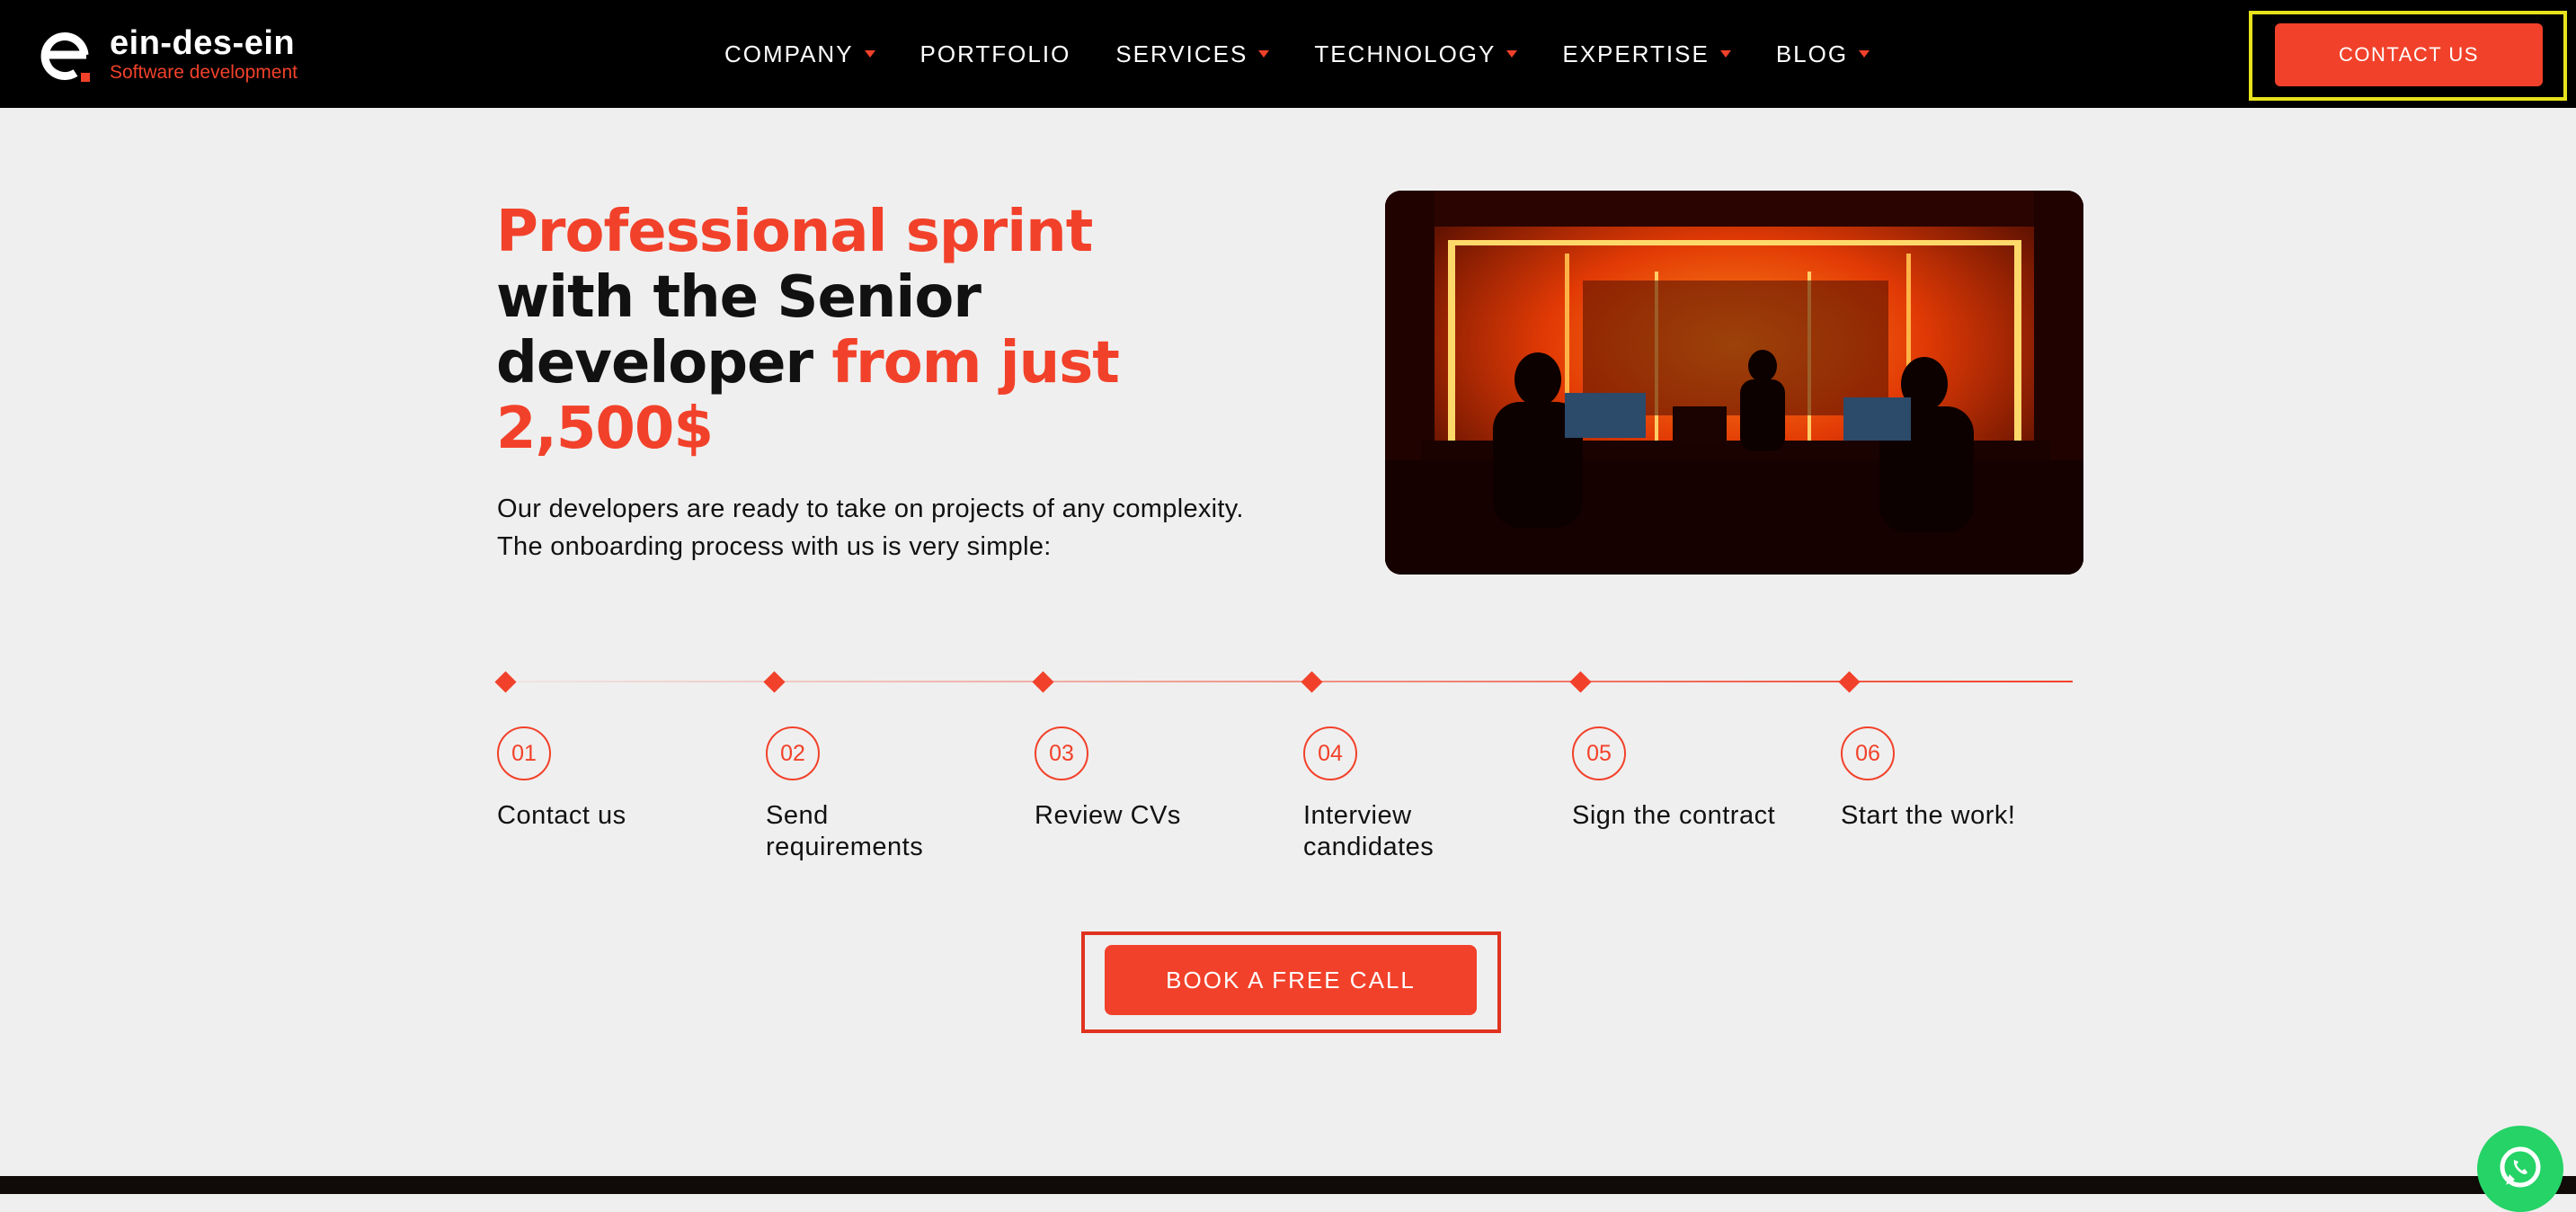 This screenshot has height=1212, width=2576. I want to click on nav-item-blog: BLOG, so click(1823, 54).